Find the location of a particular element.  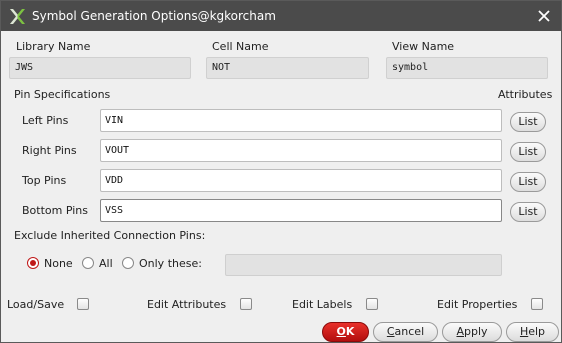

pin-specifications-label: Pin Specifications is located at coordinates (62, 94).